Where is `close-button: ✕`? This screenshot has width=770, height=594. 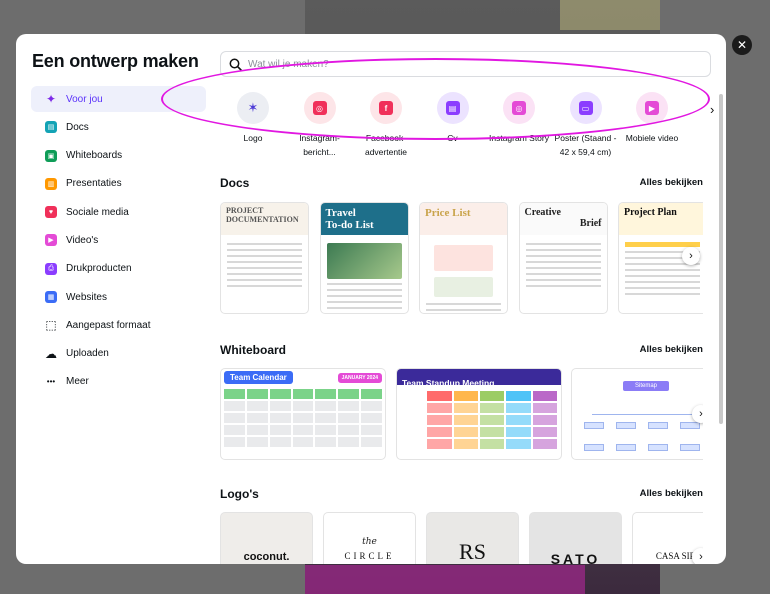
close-button: ✕ is located at coordinates (742, 45).